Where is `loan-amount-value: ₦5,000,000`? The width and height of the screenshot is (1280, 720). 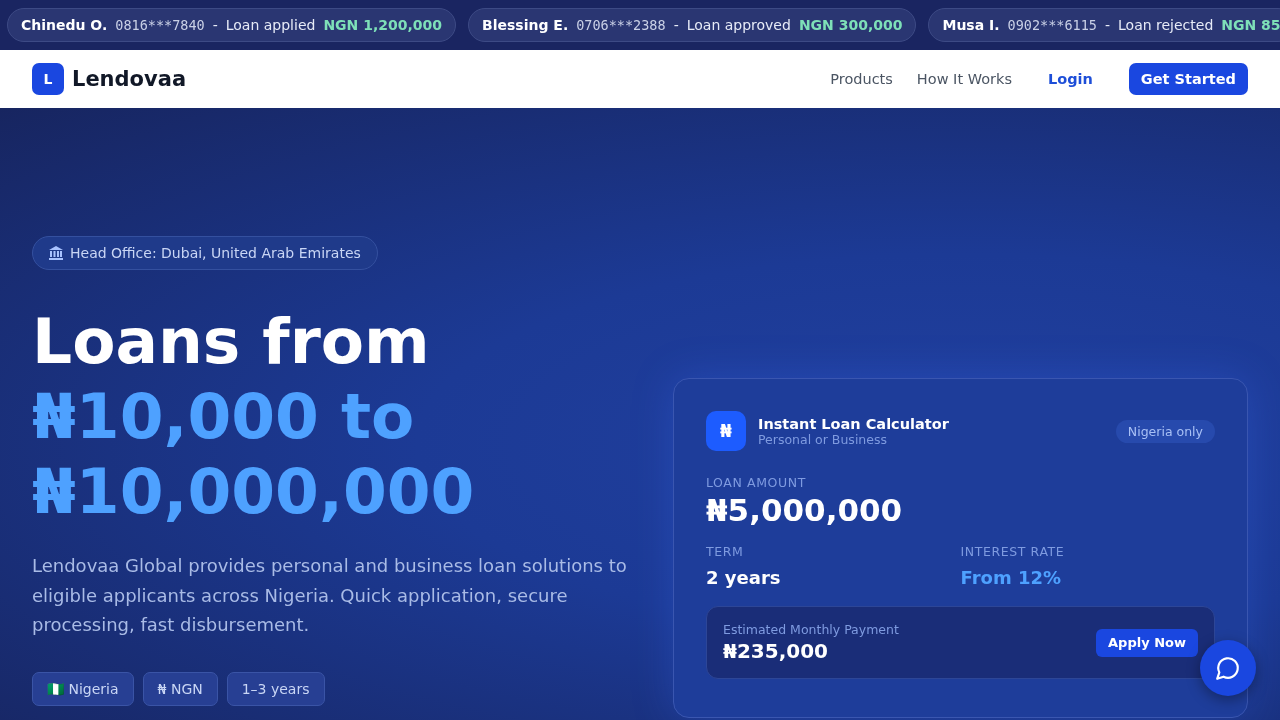 loan-amount-value: ₦5,000,000 is located at coordinates (805, 510).